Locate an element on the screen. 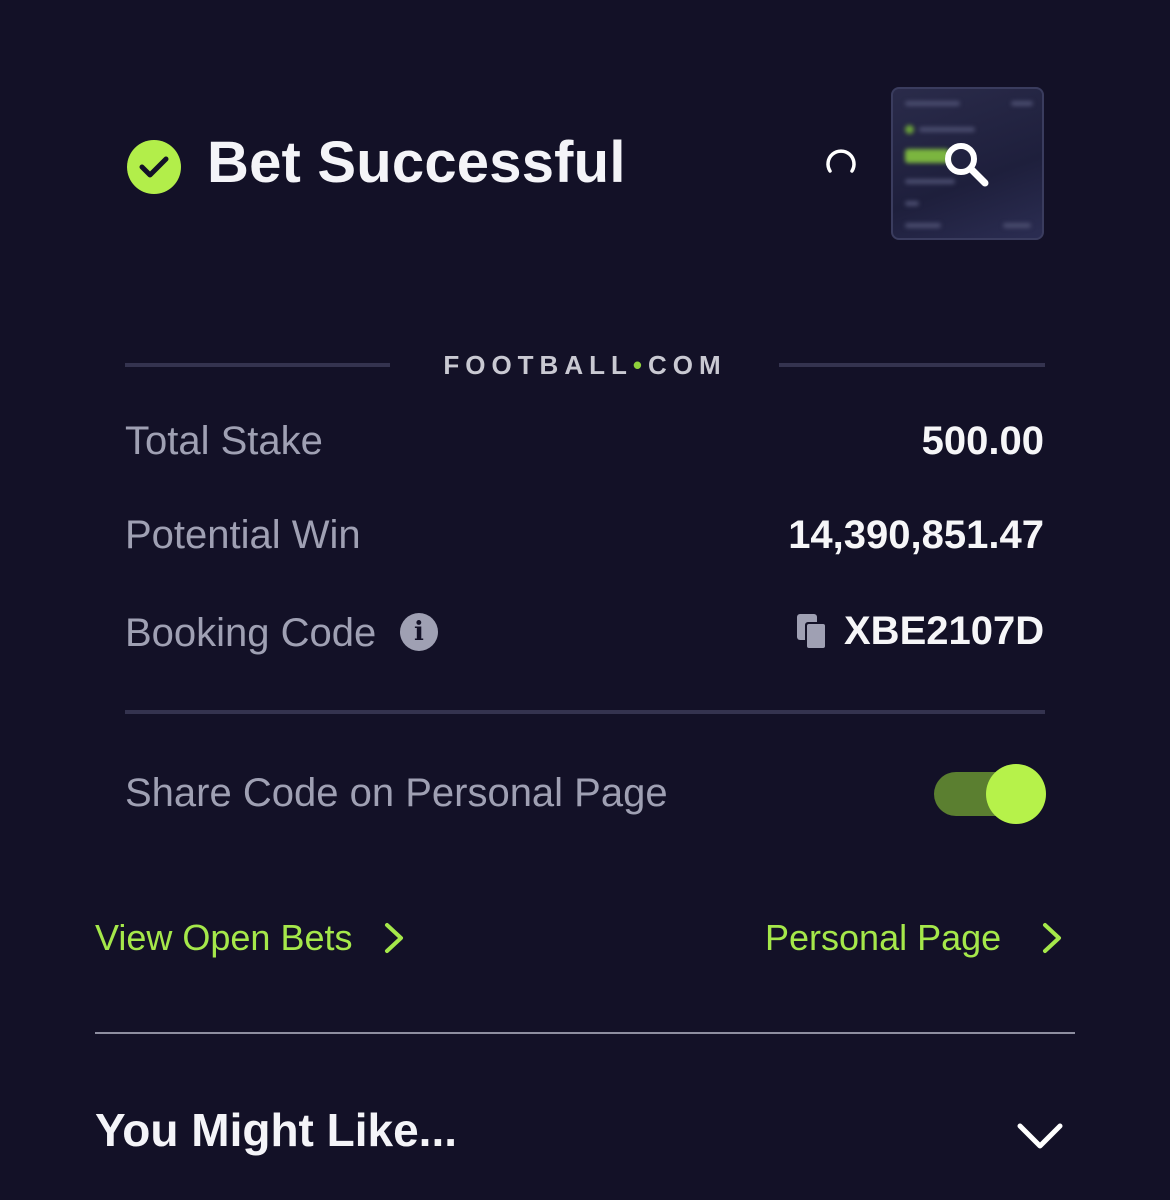 The height and width of the screenshot is (1200, 1170). share-code-toggle is located at coordinates (990, 794).